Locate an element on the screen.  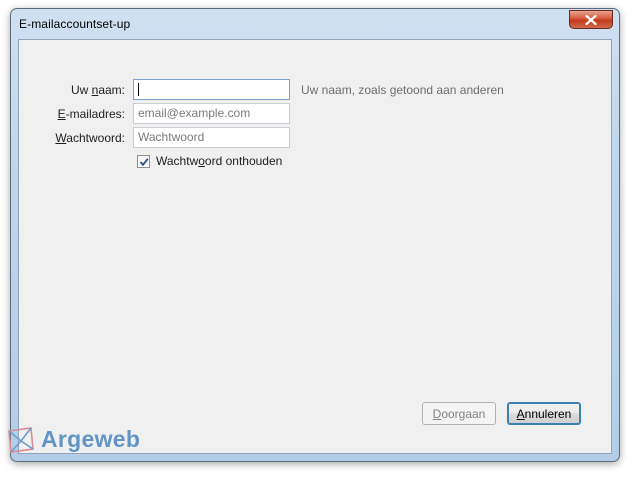
password-placeholder: Wachtwoord is located at coordinates (171, 137).